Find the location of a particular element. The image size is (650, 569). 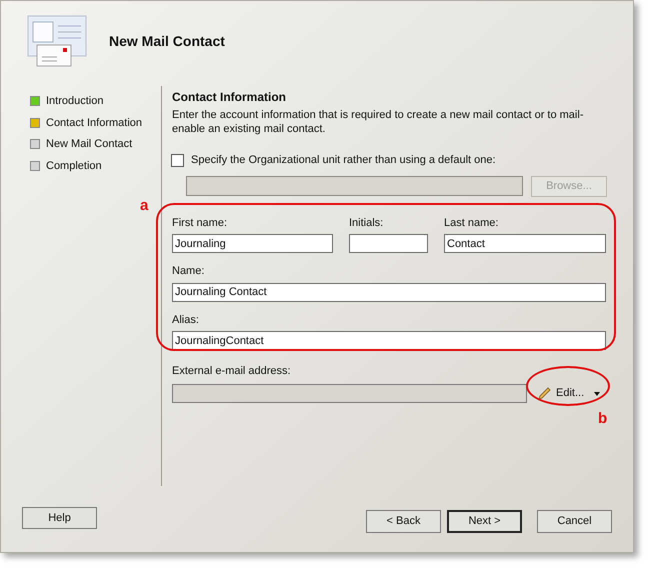

first-name-field: Journaling is located at coordinates (252, 243).